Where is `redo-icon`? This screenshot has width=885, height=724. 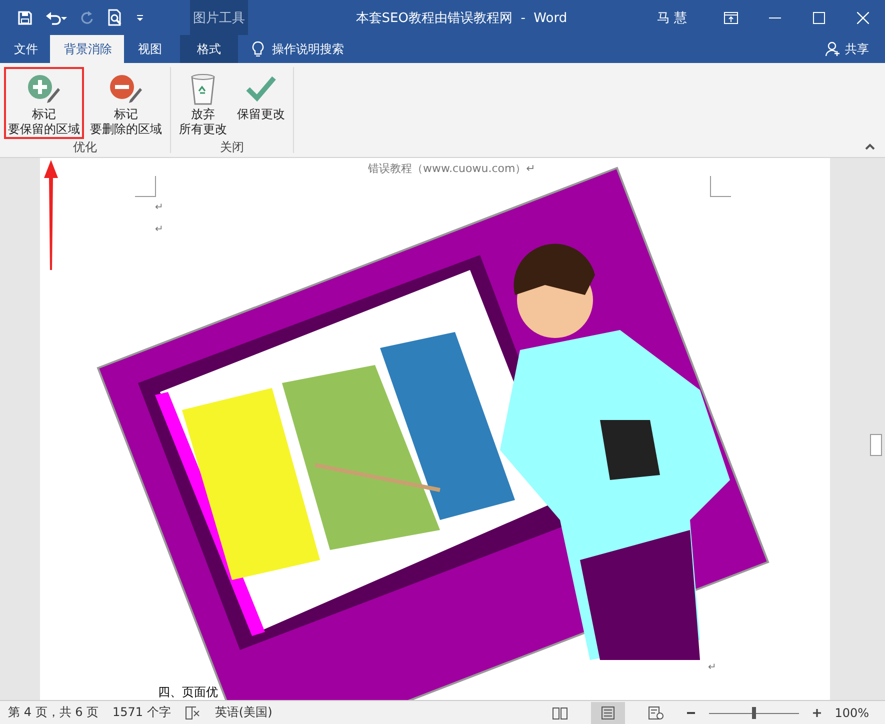 redo-icon is located at coordinates (87, 18).